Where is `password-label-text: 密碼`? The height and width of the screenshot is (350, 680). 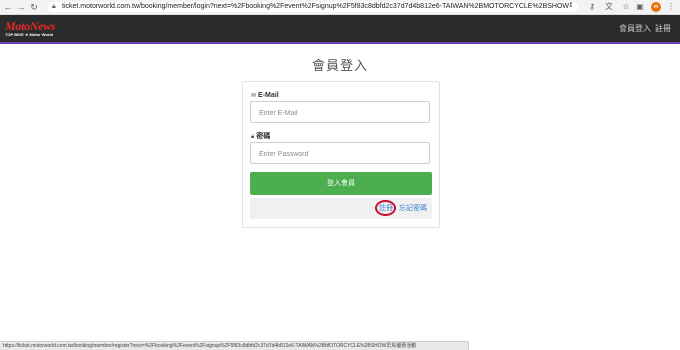 password-label-text: 密碼 is located at coordinates (263, 136).